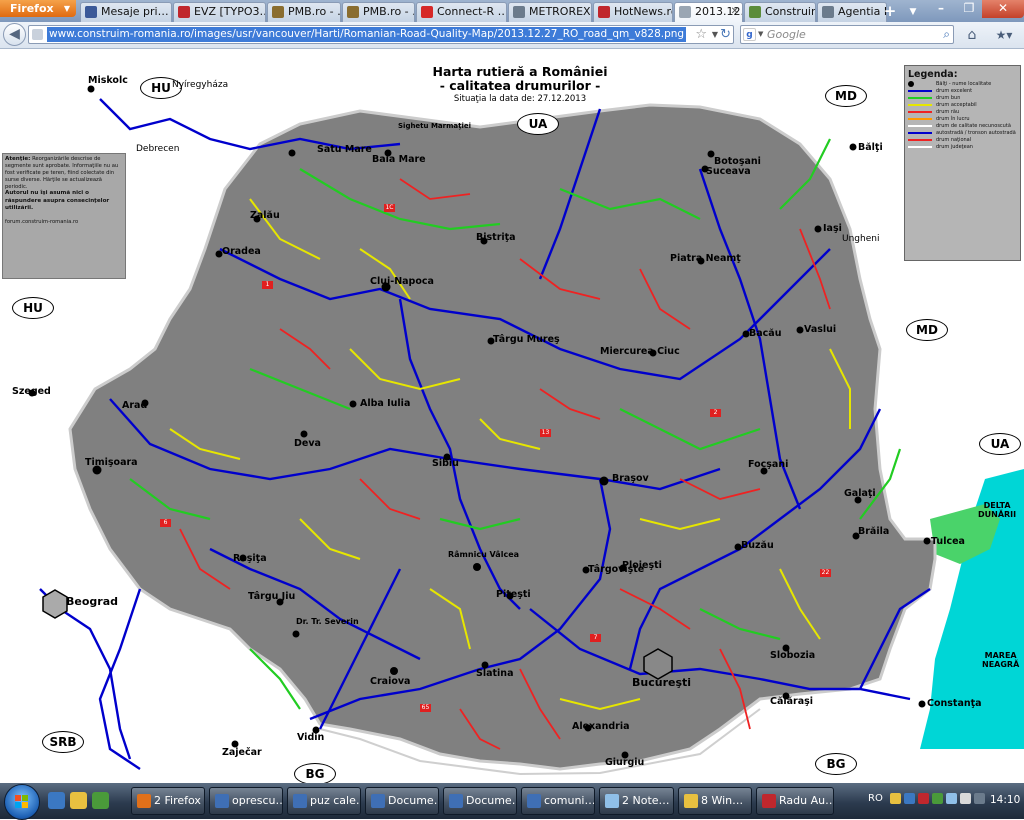 The image size is (1024, 820). What do you see at coordinates (22, 802) in the screenshot?
I see `start-button` at bounding box center [22, 802].